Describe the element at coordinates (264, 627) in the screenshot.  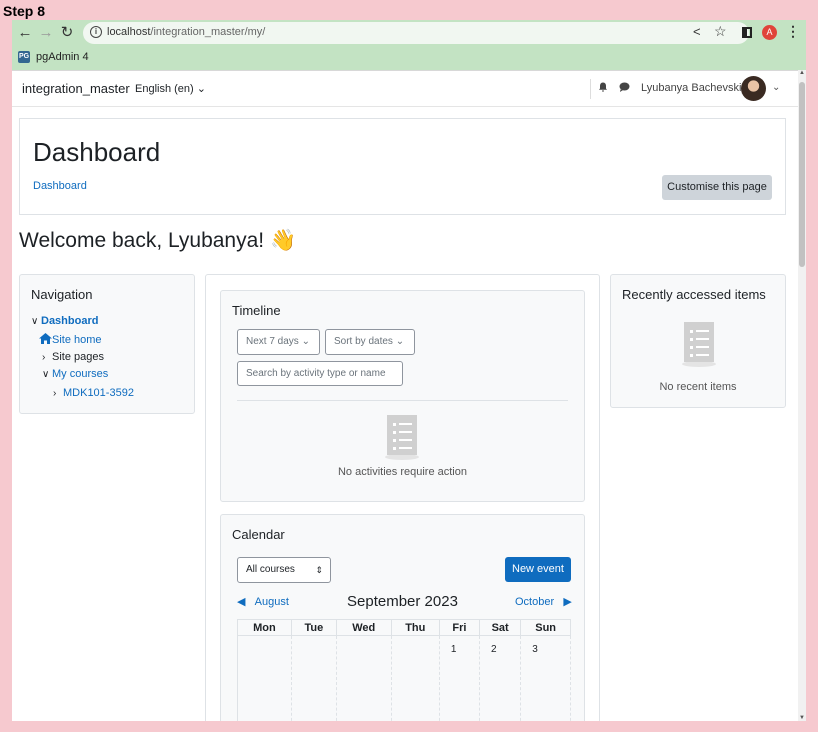
I see `weekday-header: Mon` at that location.